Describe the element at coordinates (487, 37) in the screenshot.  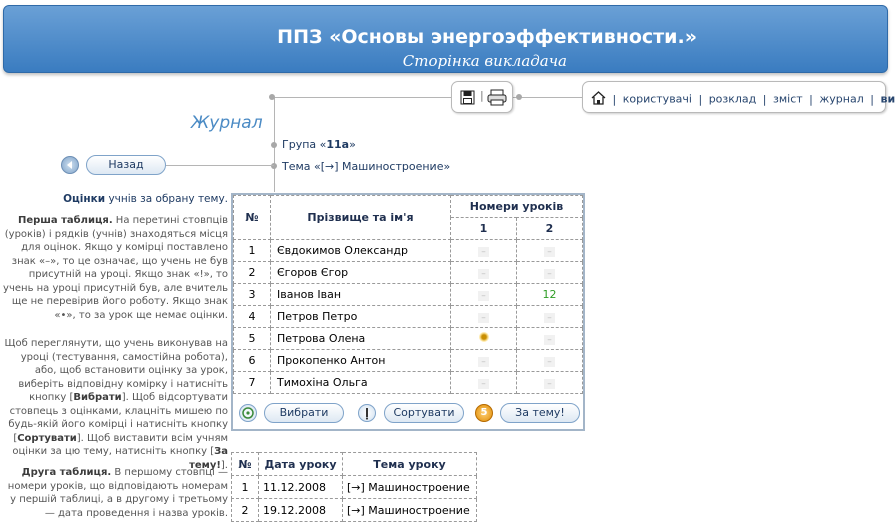
I see `page-title: ППЗ «Основы энергоэффективности.»` at that location.